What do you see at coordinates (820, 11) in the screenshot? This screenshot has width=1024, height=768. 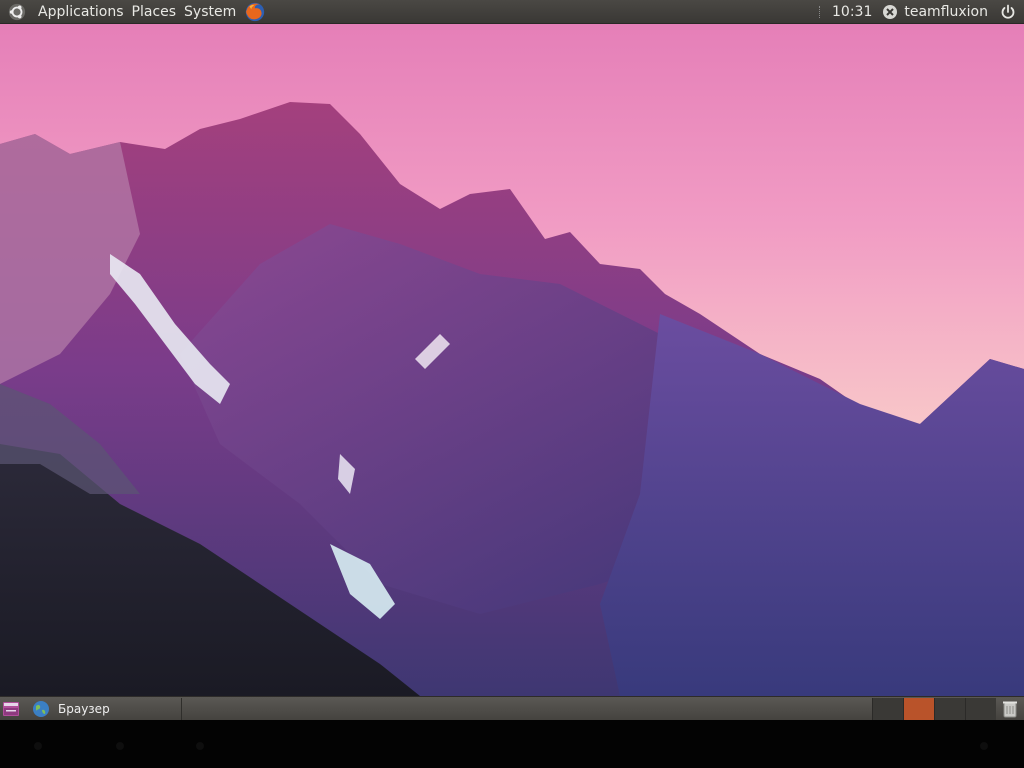 I see `panel-separator` at bounding box center [820, 11].